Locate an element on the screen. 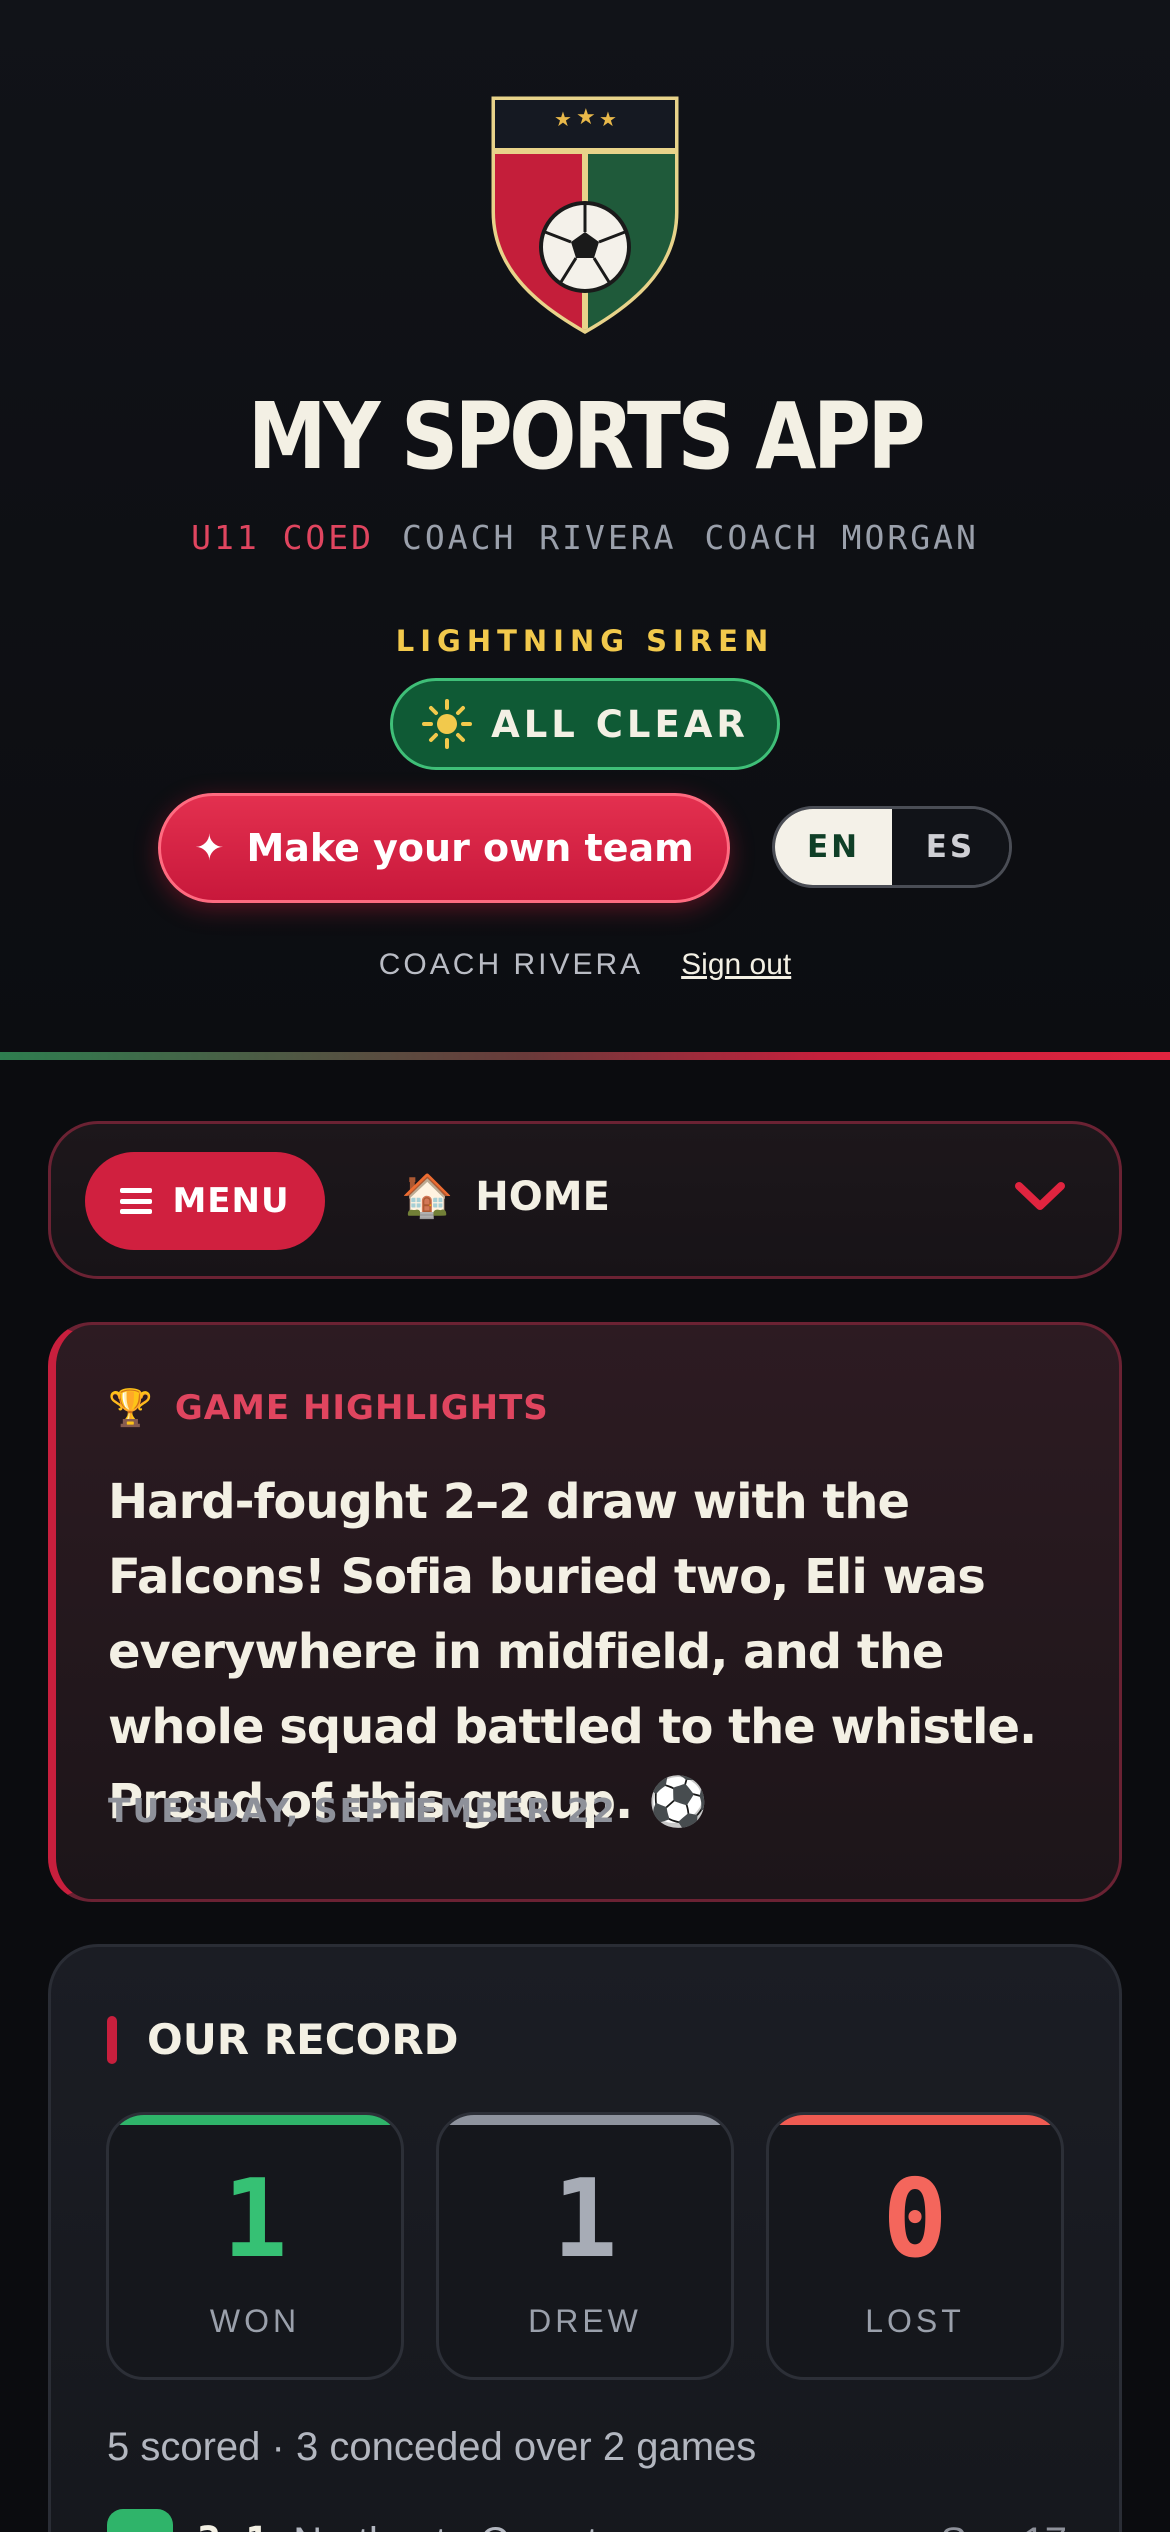 The image size is (1170, 2532). highlights-date: TUESDAY, SEPTEMBER 22 is located at coordinates (362, 1810).